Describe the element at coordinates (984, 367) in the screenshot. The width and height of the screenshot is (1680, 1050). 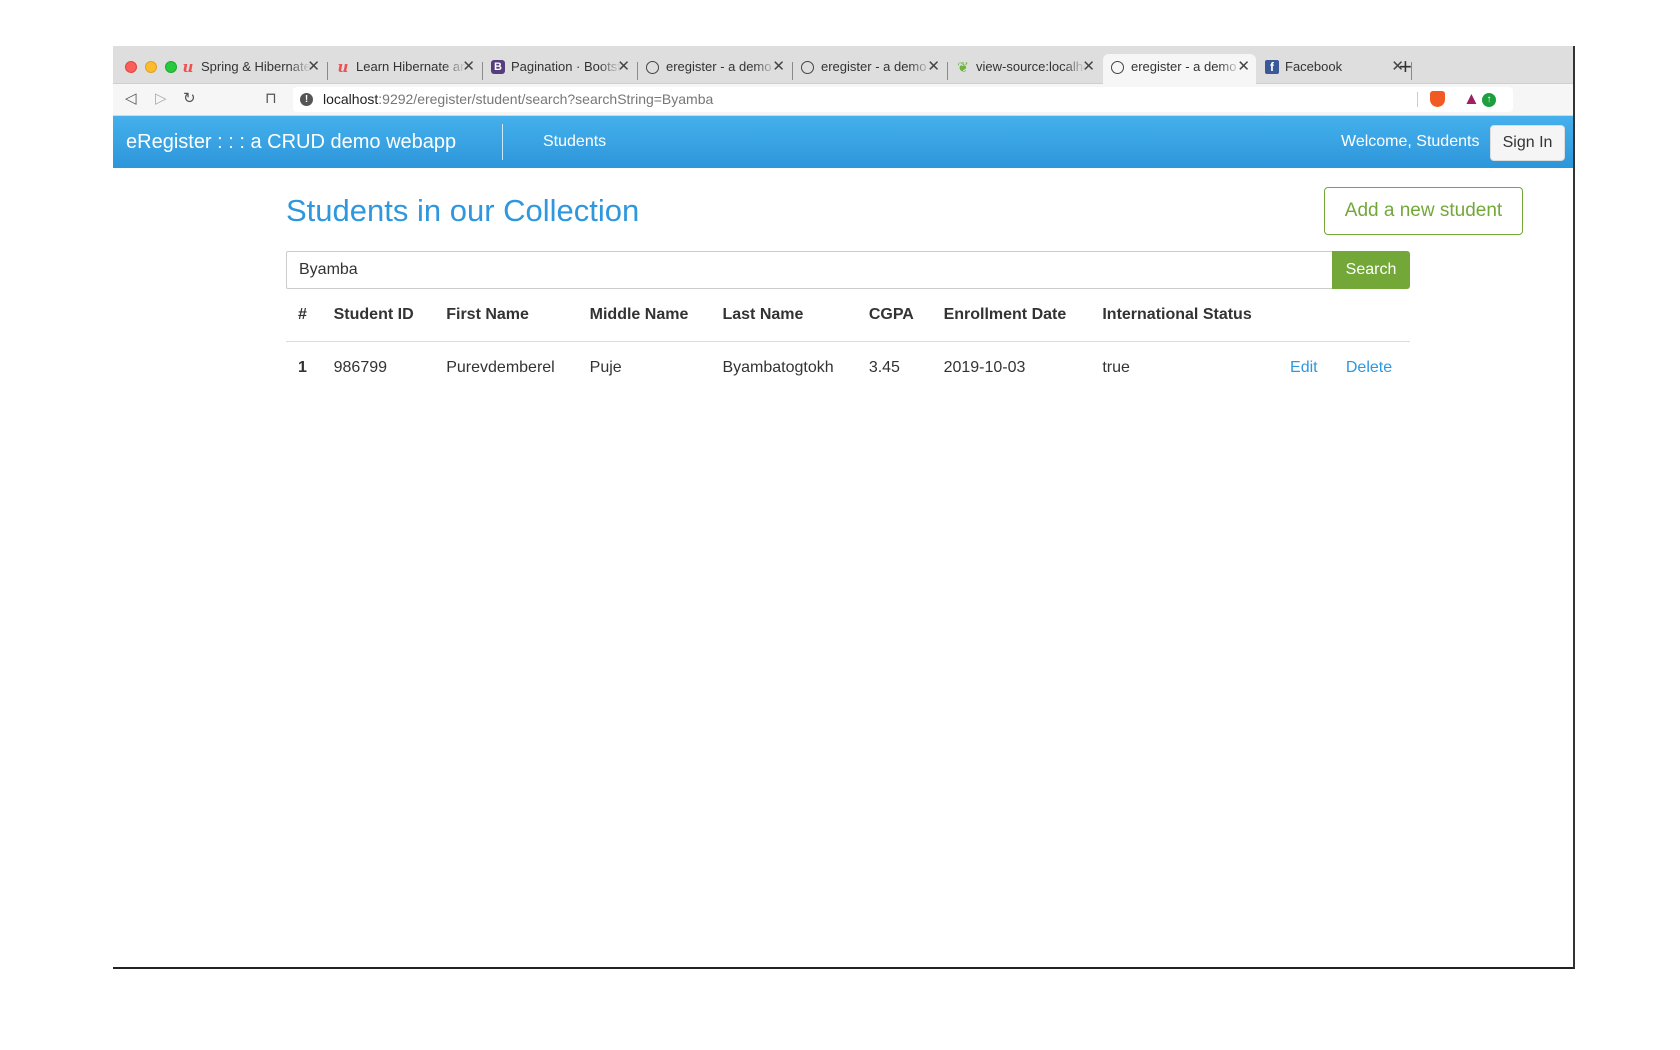
I see `enrollment-date-cell: 2019-10-03` at that location.